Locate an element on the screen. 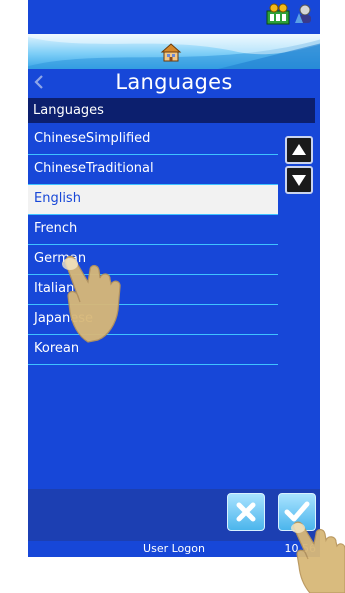  home-icon is located at coordinates (171, 52).